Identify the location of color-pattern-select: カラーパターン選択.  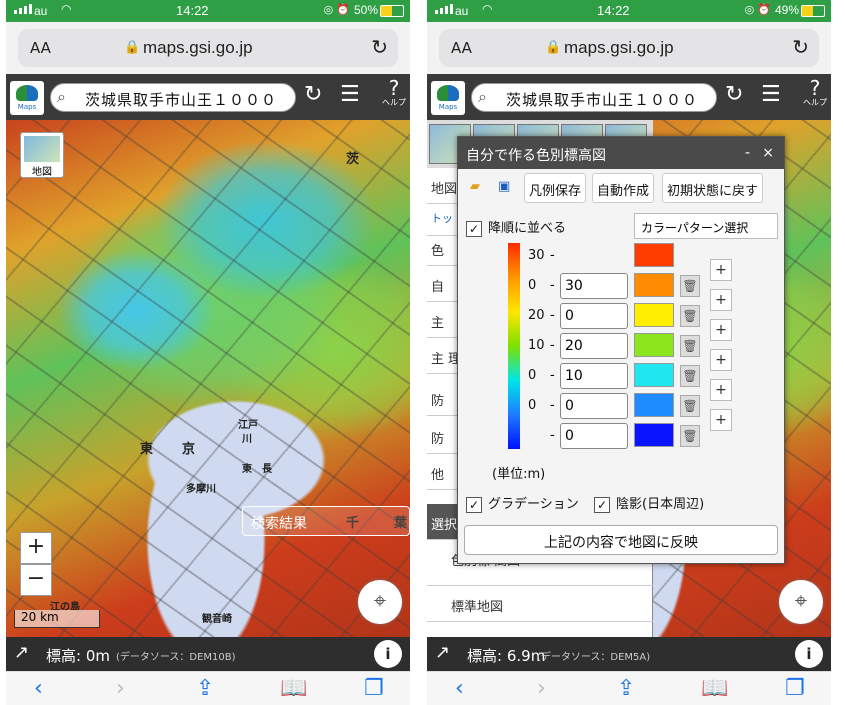
(706, 226).